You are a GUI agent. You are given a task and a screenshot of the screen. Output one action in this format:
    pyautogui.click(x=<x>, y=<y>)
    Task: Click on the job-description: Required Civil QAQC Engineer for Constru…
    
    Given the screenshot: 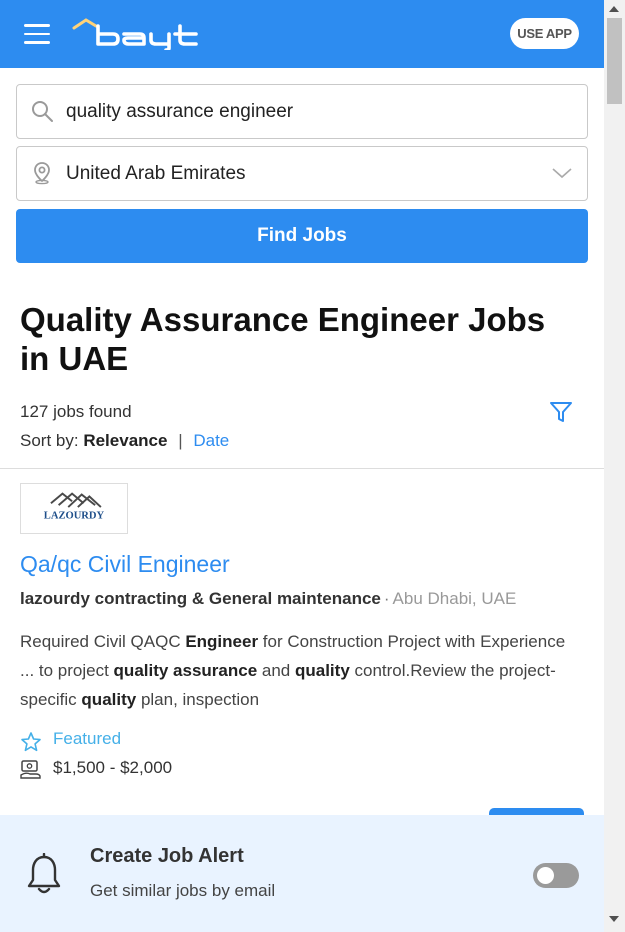 What is the action you would take?
    pyautogui.click(x=300, y=670)
    